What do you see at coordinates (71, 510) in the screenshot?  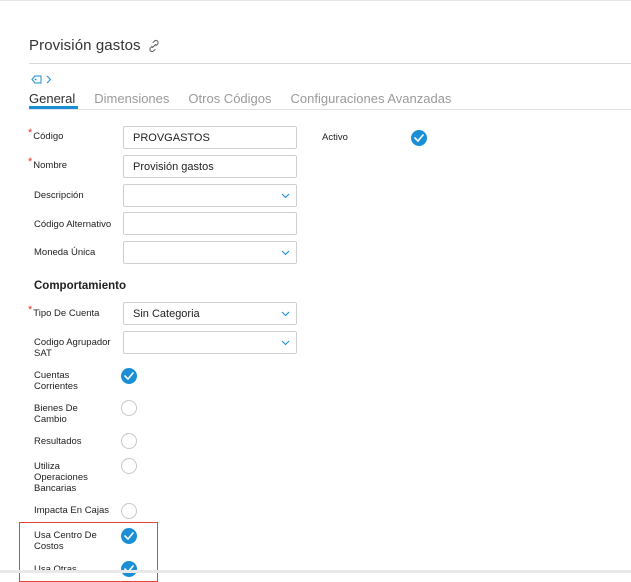 I see `impacta-cajas-label: Impacta En Cajas` at bounding box center [71, 510].